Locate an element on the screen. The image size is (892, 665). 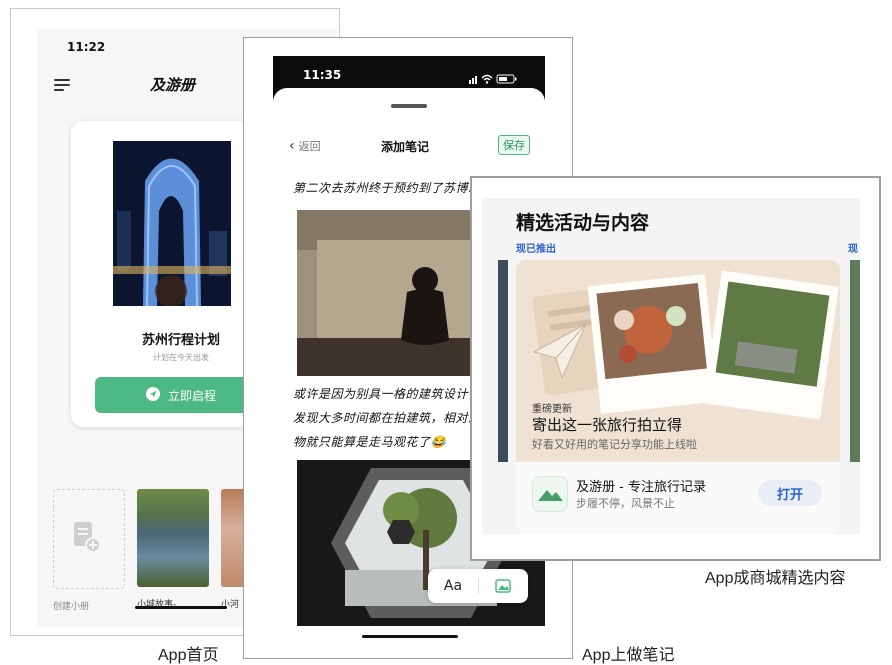
text-format-button: Aa is located at coordinates (453, 586).